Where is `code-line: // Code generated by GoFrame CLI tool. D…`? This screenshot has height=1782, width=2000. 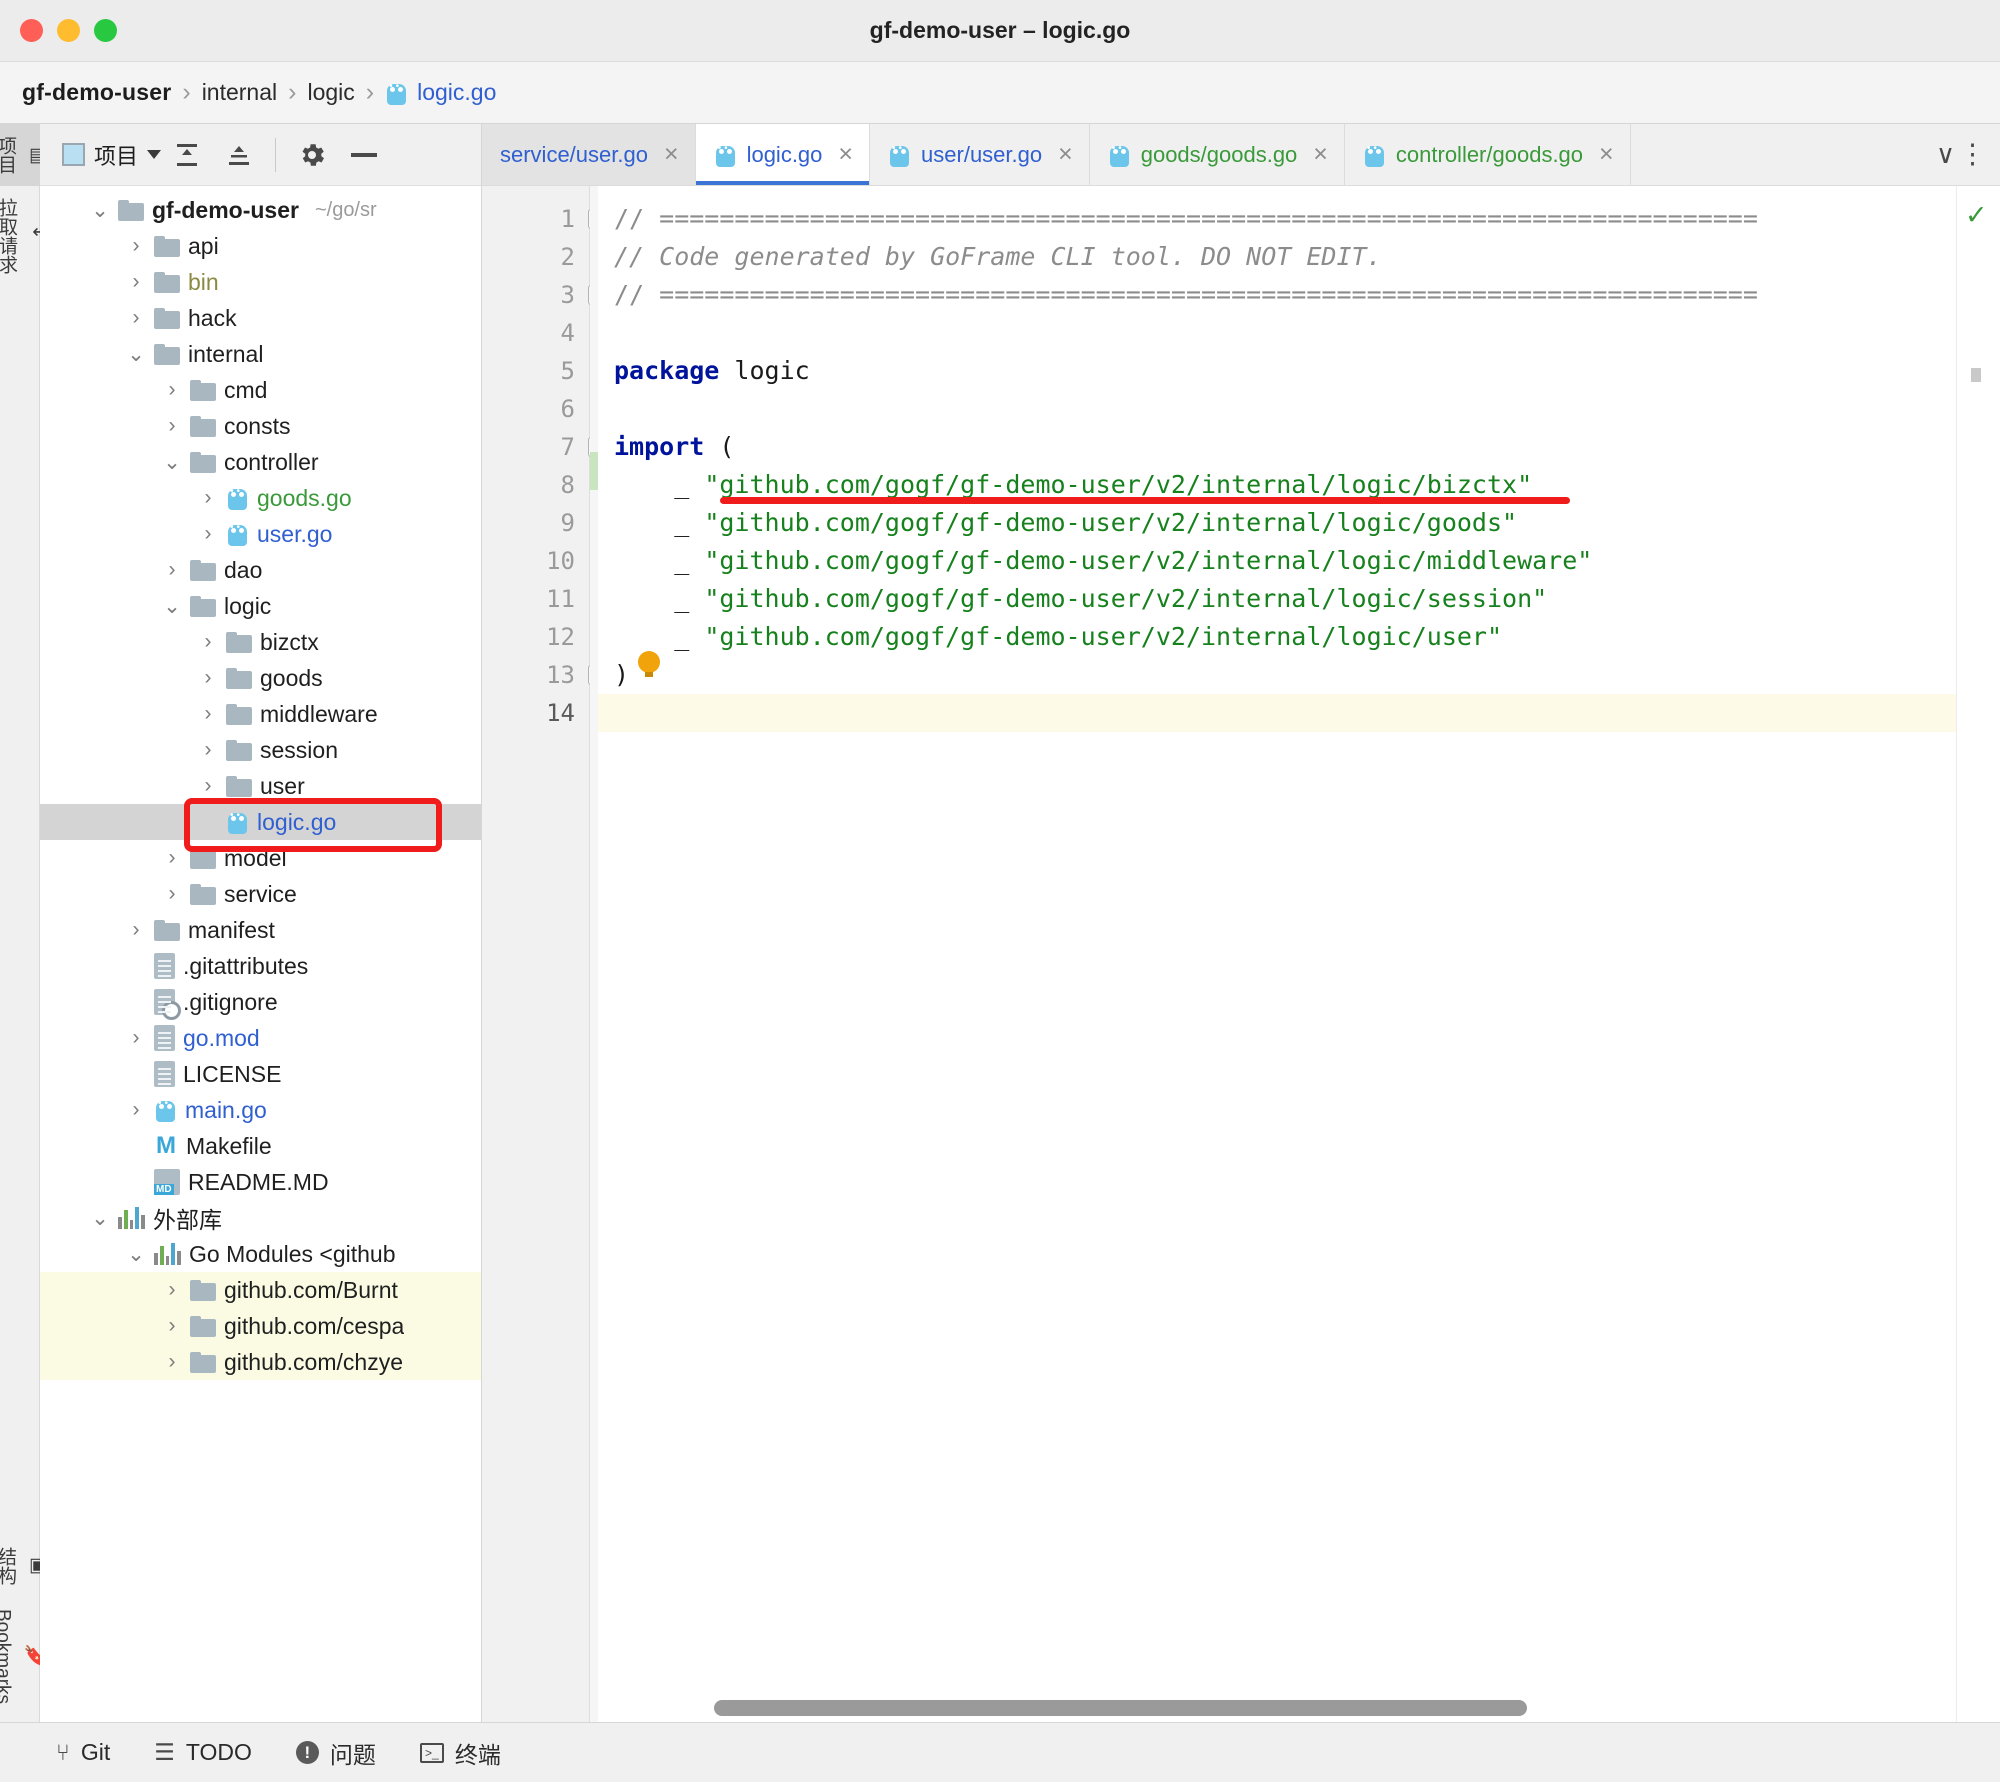
code-line: // Code generated by GoFrame CLI tool. D… is located at coordinates (1277, 257).